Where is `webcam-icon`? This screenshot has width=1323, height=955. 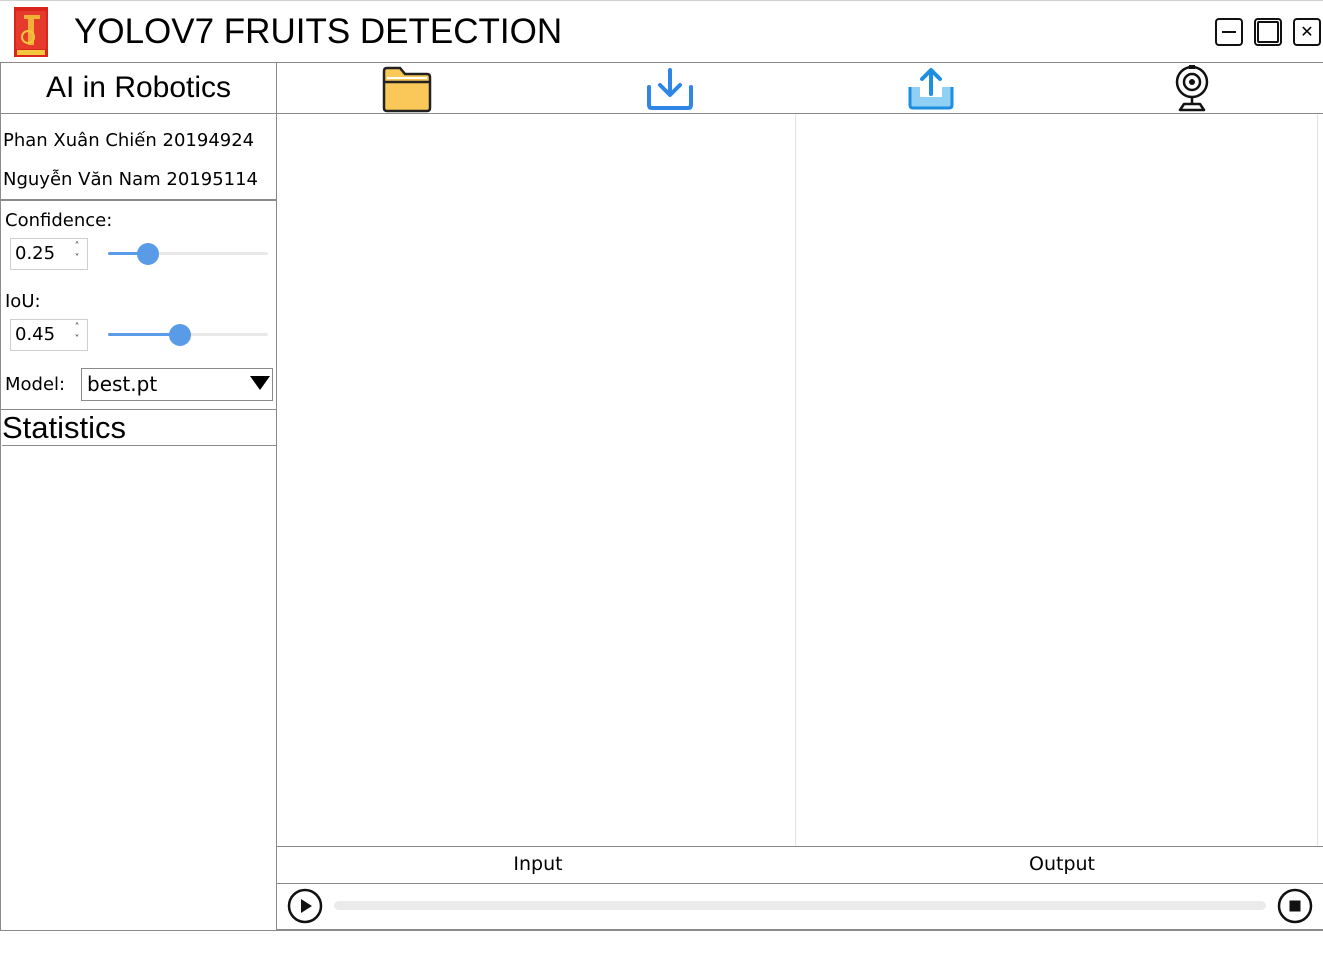 webcam-icon is located at coordinates (1192, 88).